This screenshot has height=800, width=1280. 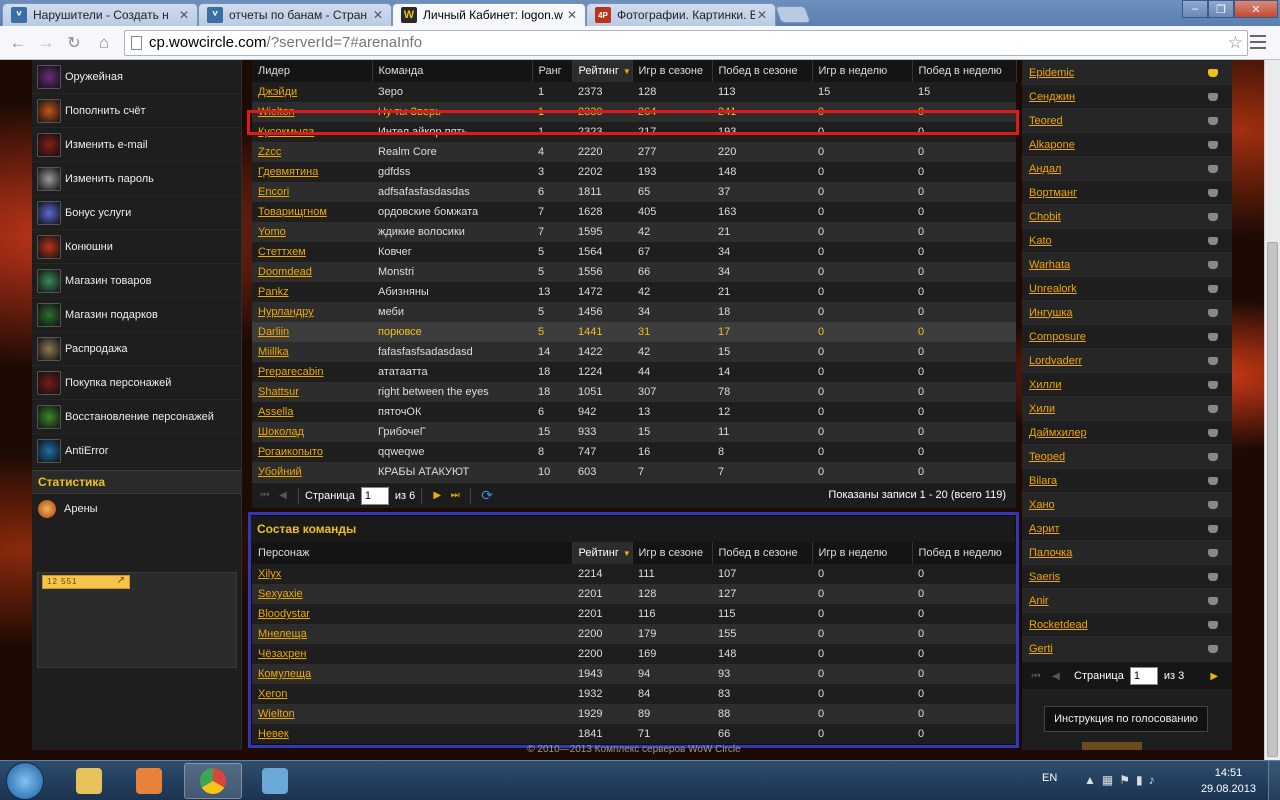 What do you see at coordinates (1040, 241) in the screenshot?
I see `player-link: Kato` at bounding box center [1040, 241].